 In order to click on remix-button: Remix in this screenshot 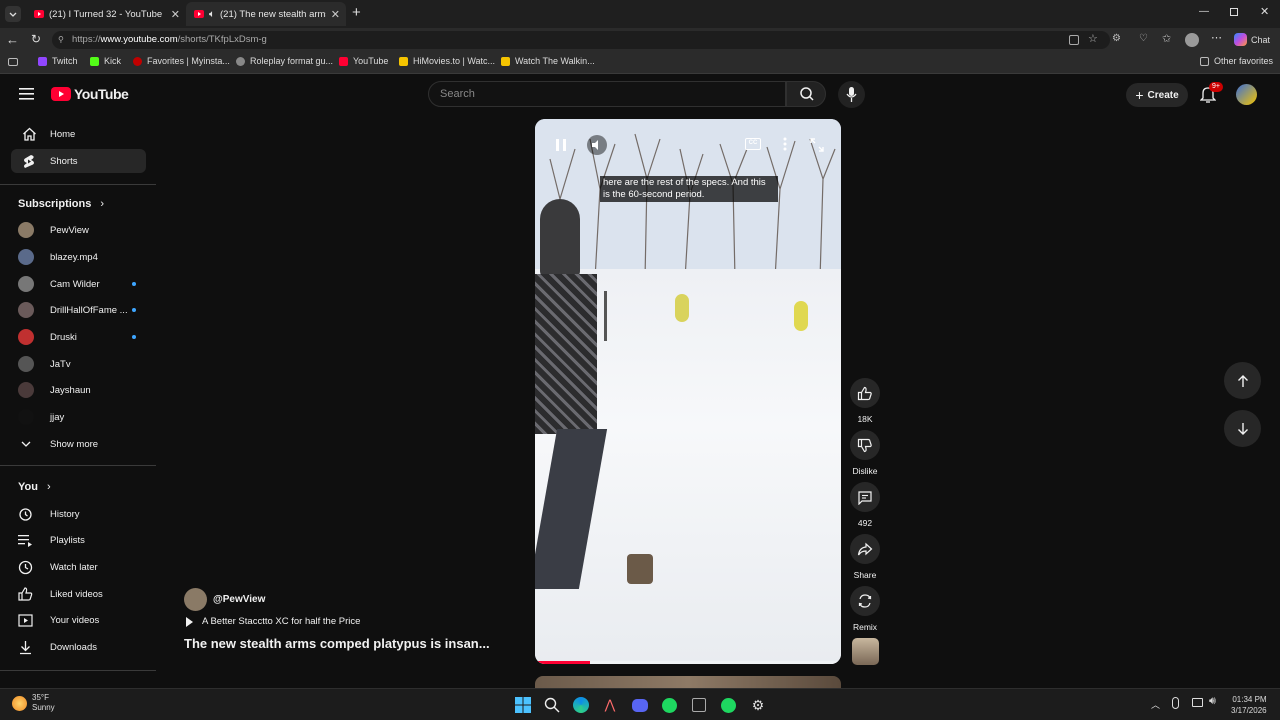, I will do `click(865, 609)`.